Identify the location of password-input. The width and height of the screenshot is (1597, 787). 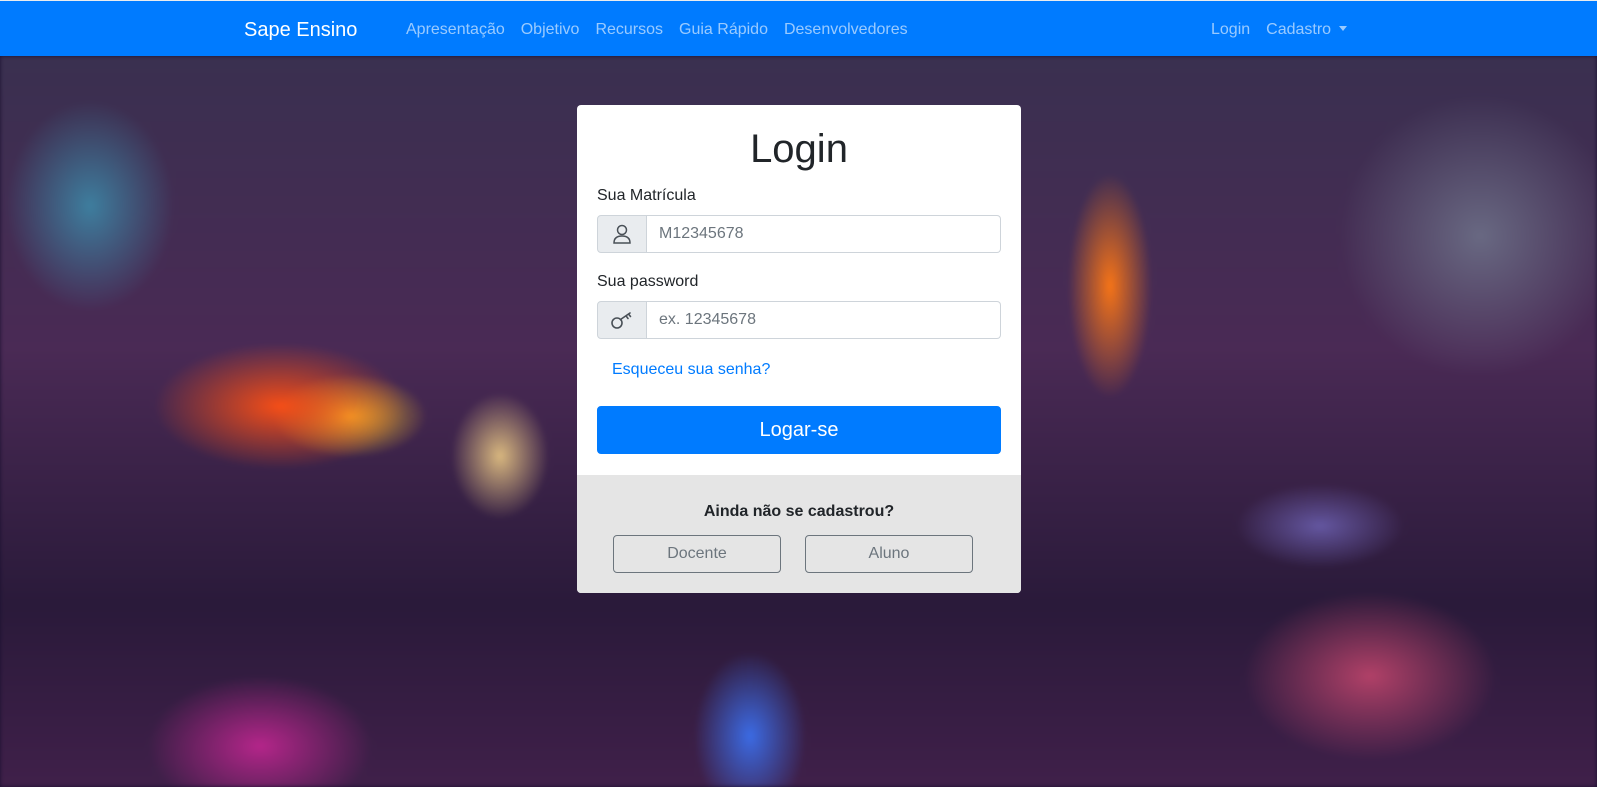
(824, 320).